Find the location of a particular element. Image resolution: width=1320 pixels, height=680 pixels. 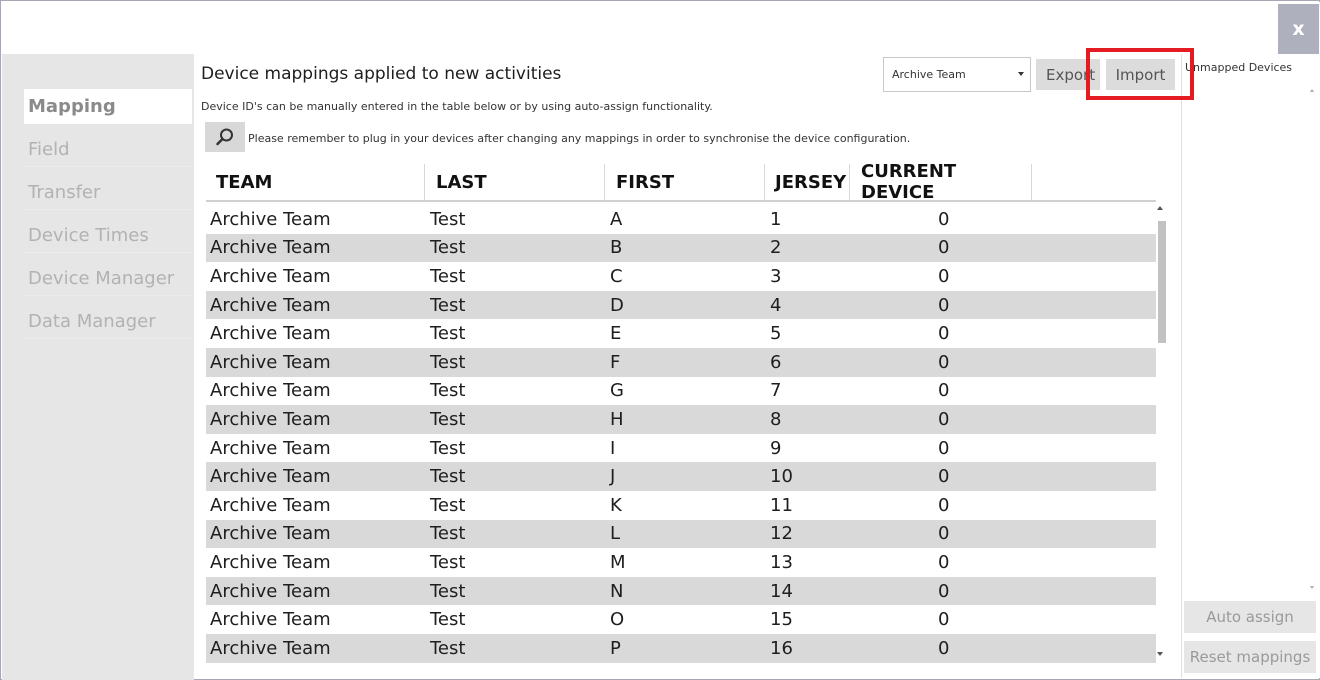

table-row: Archive Team Test N 14 0 is located at coordinates (681, 591).